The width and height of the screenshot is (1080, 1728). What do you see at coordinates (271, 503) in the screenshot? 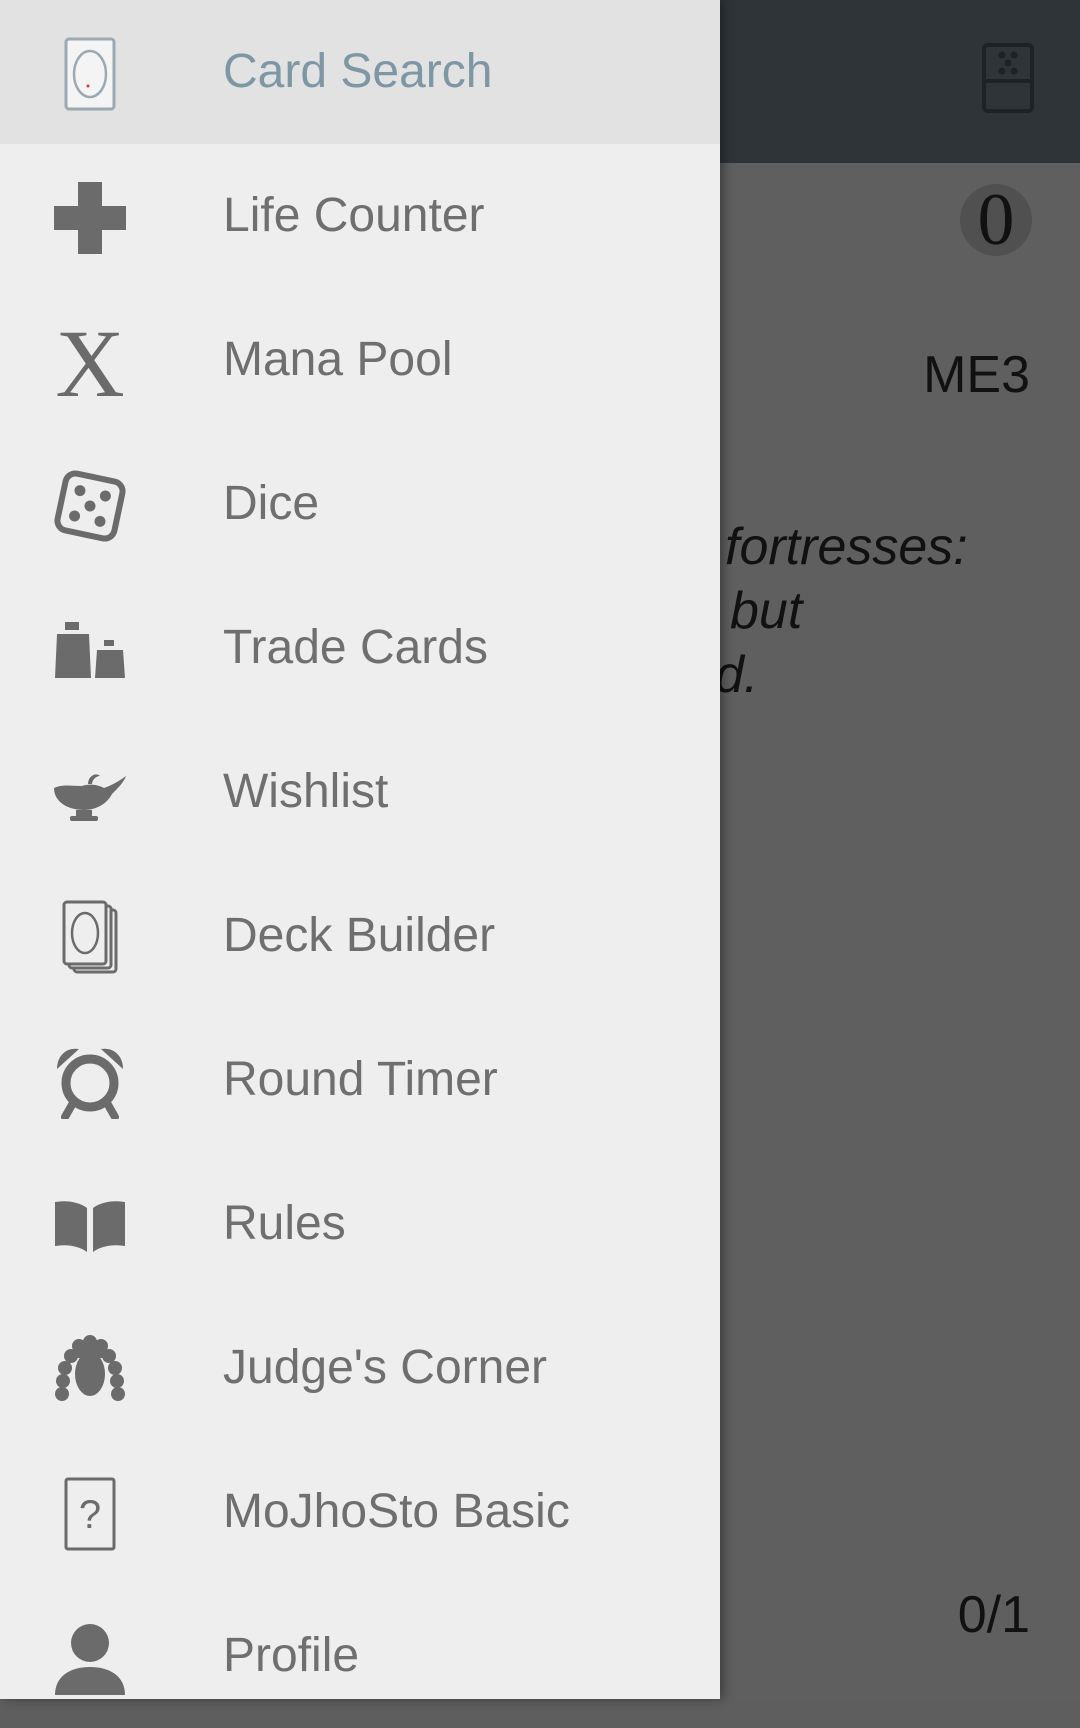
I see `nav-label: Dice` at bounding box center [271, 503].